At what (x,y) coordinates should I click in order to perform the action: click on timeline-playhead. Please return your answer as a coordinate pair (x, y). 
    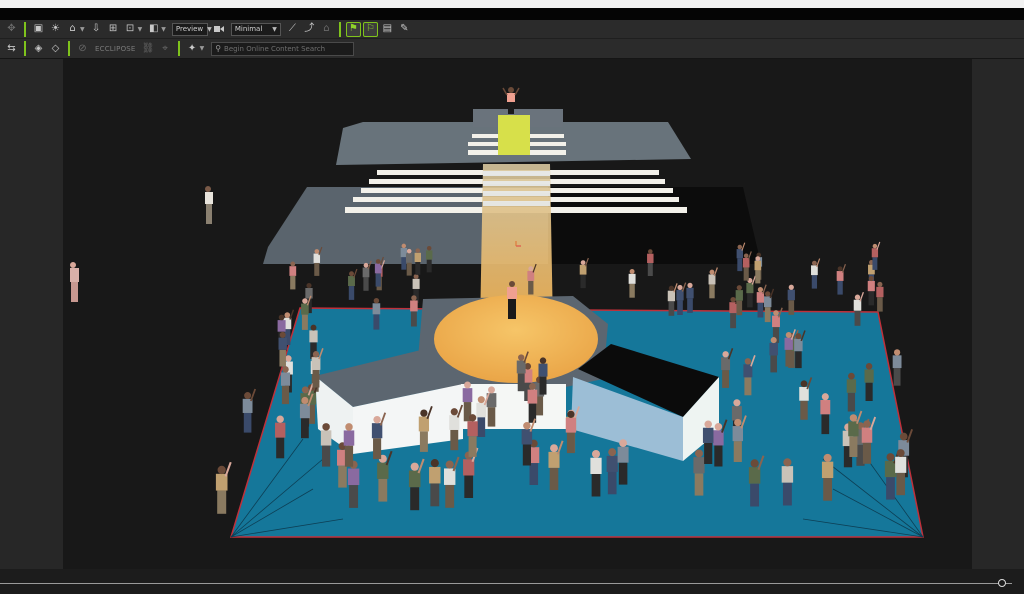
    Looking at the image, I should click on (1001, 583).